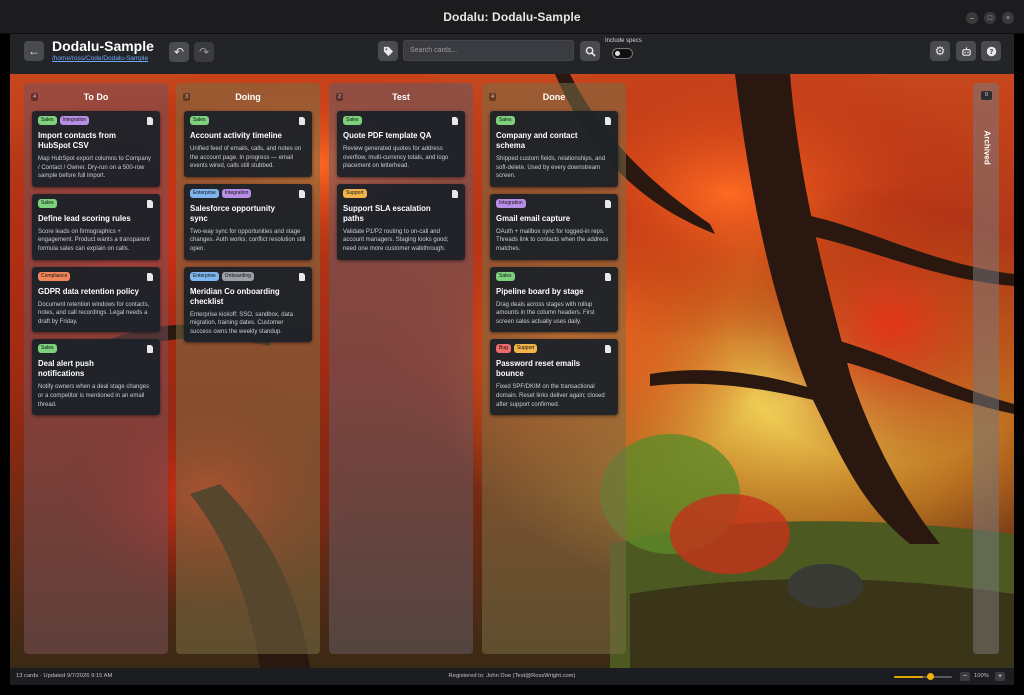 The height and width of the screenshot is (695, 1024). What do you see at coordinates (972, 18) in the screenshot?
I see `minimize-icon: –` at bounding box center [972, 18].